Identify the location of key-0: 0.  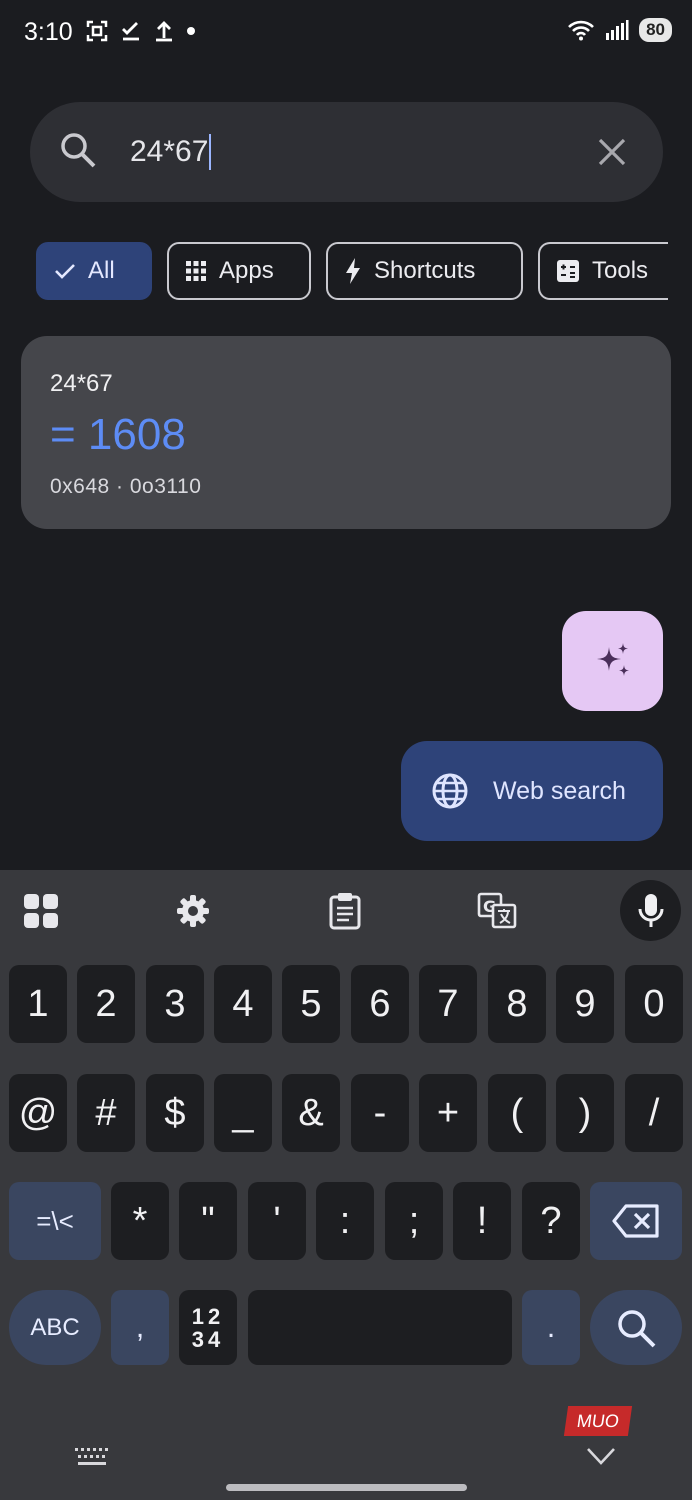
(654, 1004).